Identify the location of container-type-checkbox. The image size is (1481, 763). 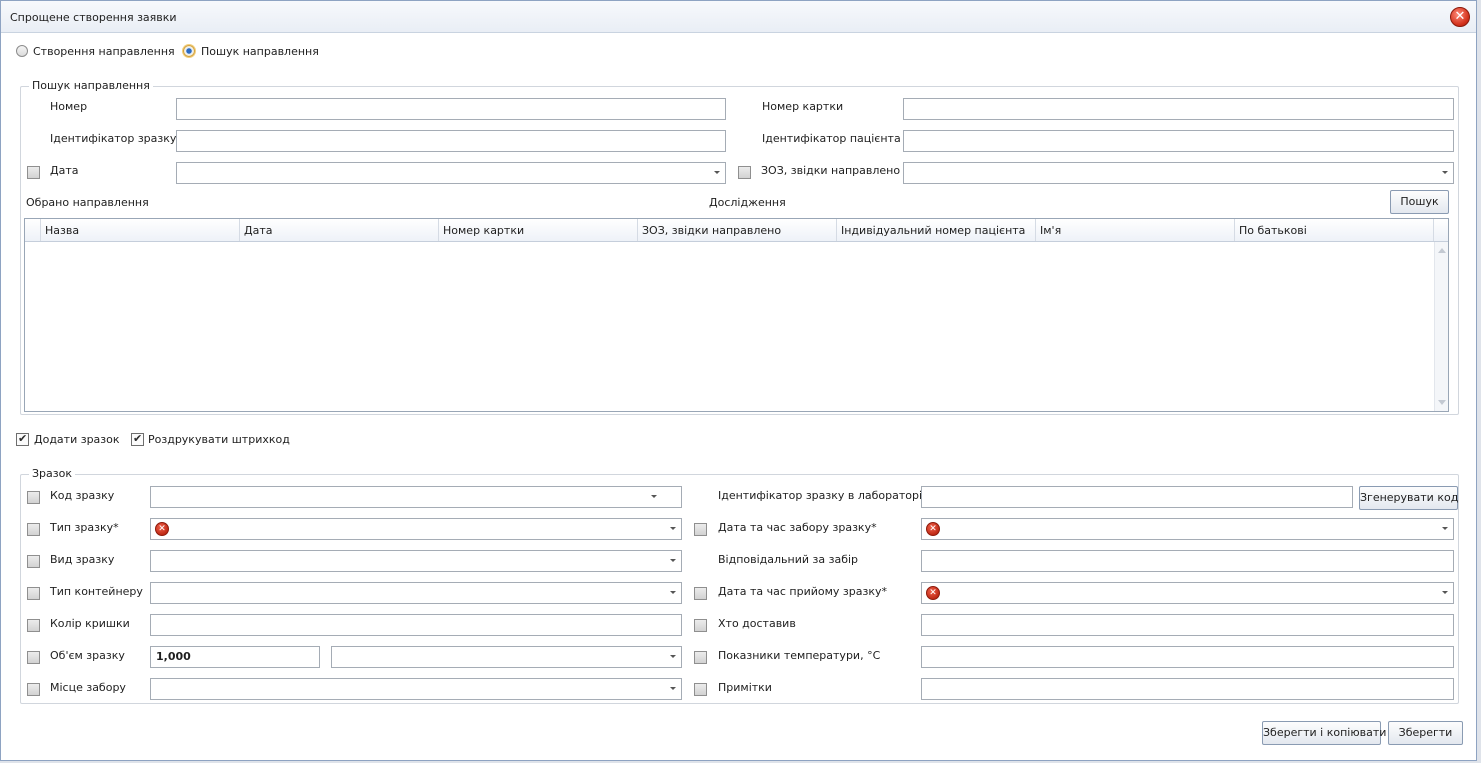
(33, 593).